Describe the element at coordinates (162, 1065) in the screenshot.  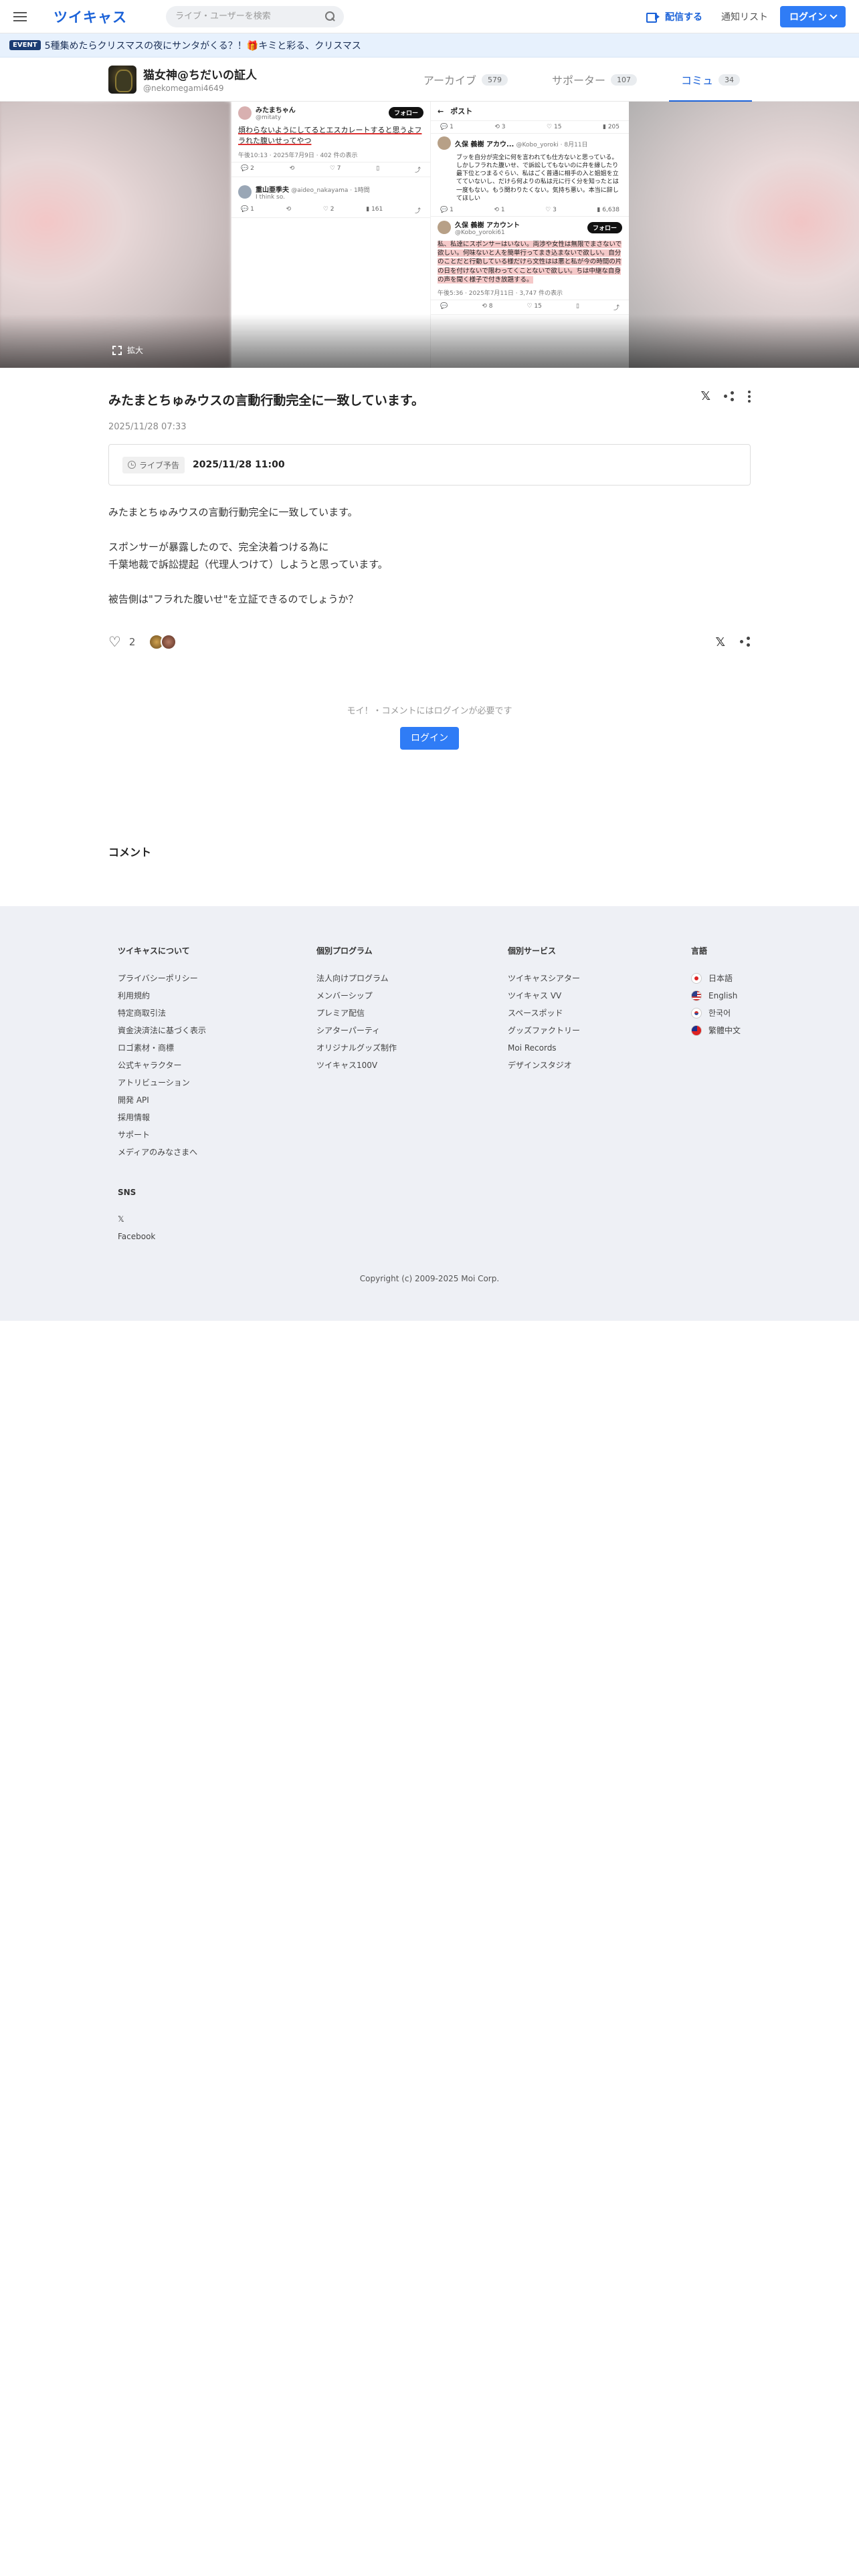
I see `footer-link: 公式キャラクター` at that location.